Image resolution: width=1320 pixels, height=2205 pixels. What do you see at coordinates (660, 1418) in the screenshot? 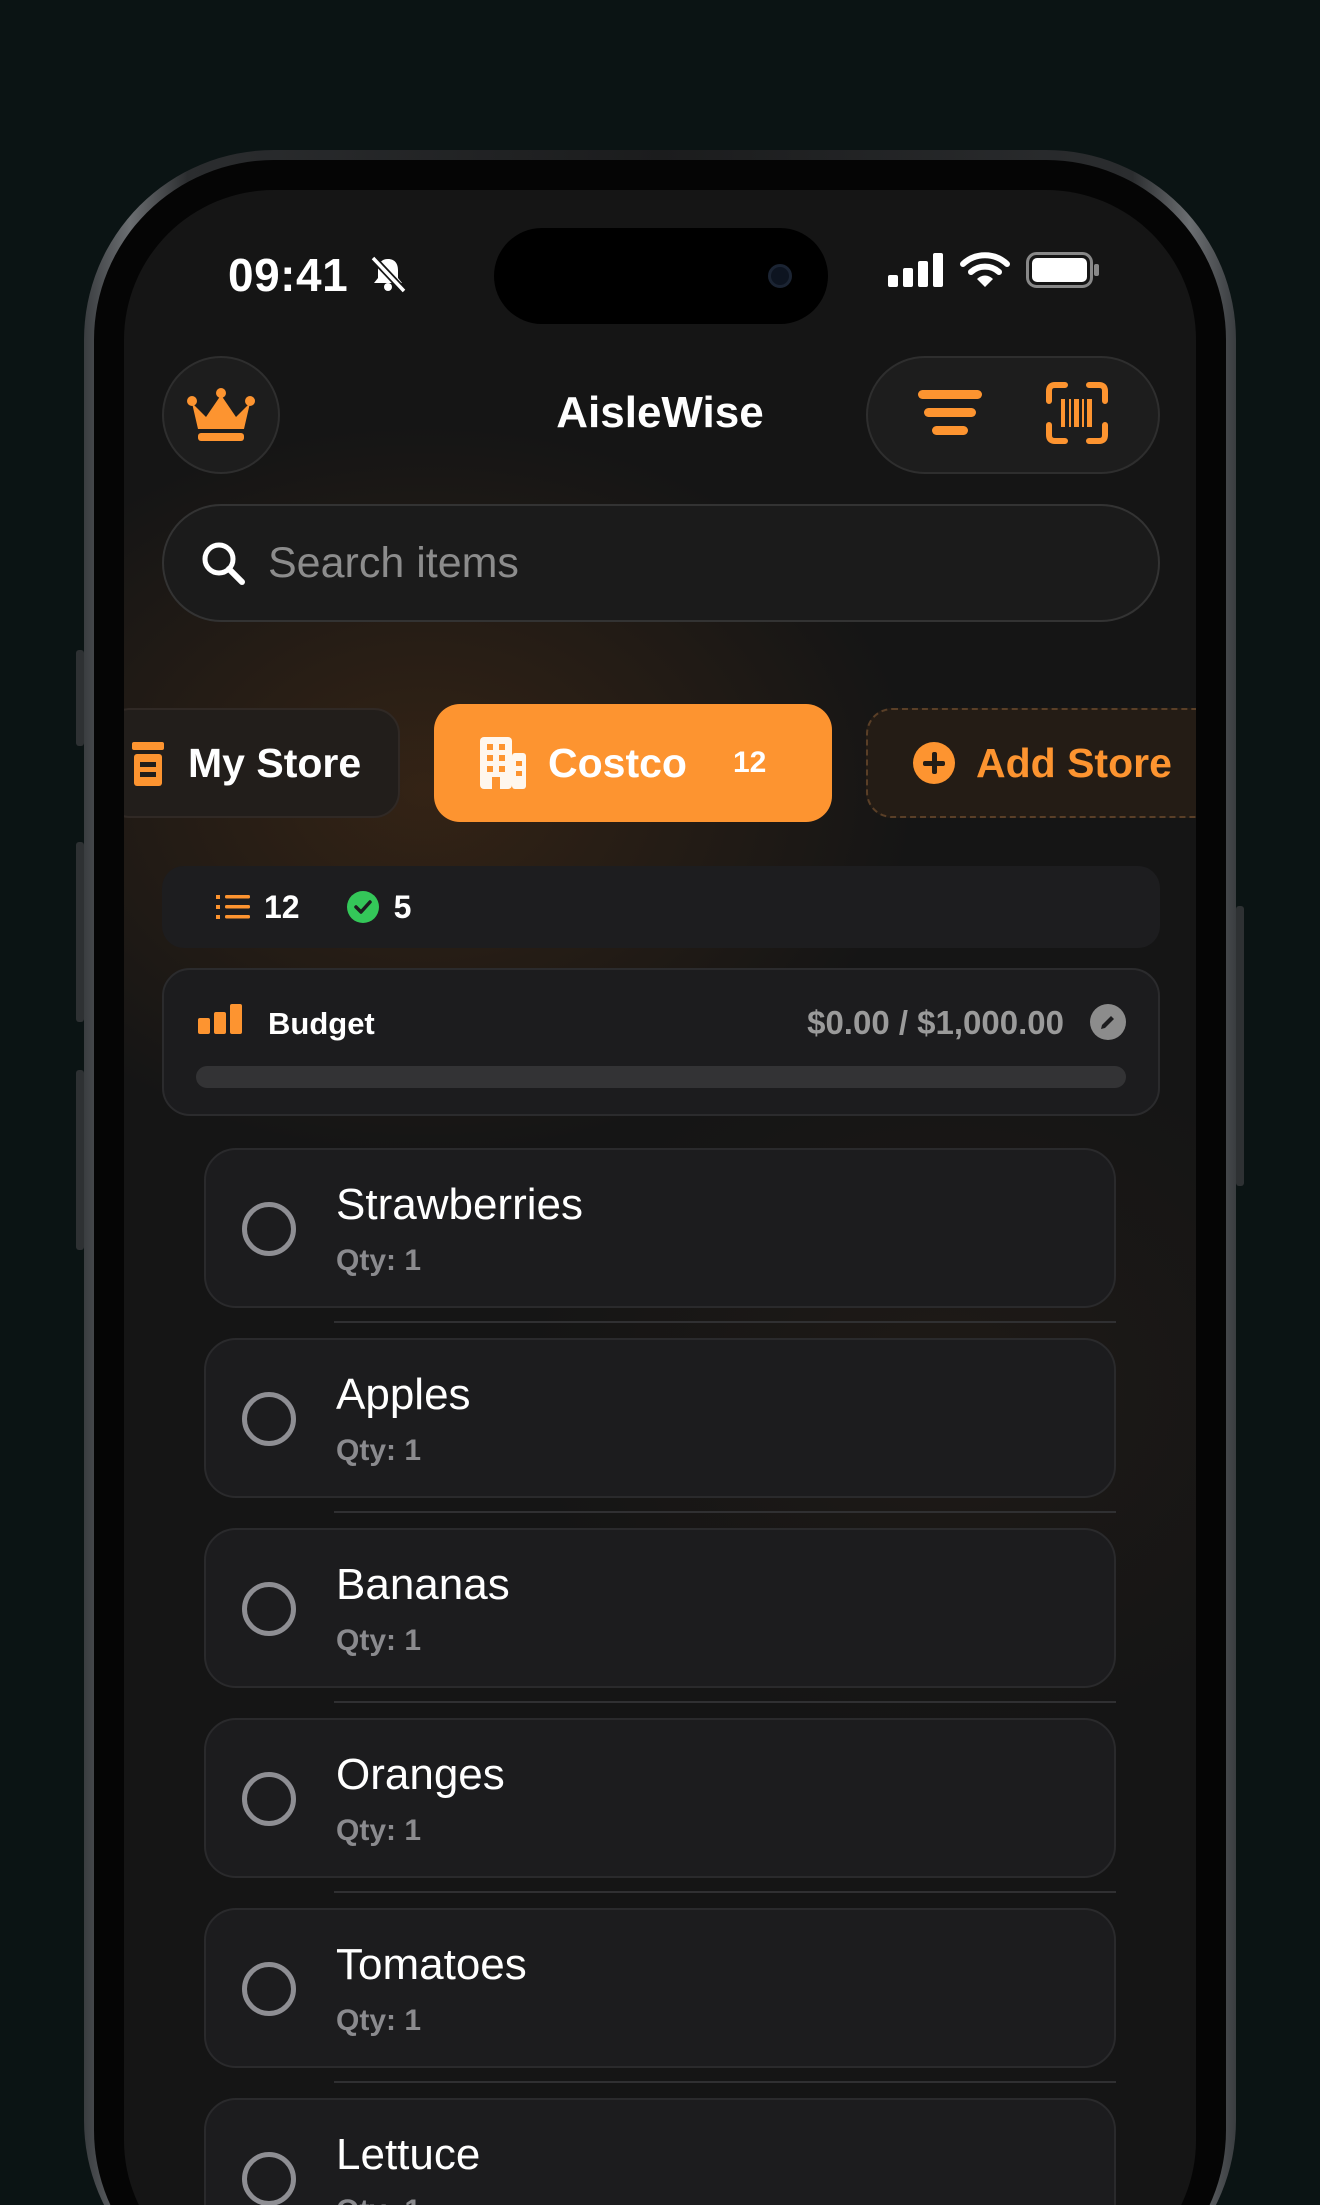
I see `list-item: Apples Qty: 1` at bounding box center [660, 1418].